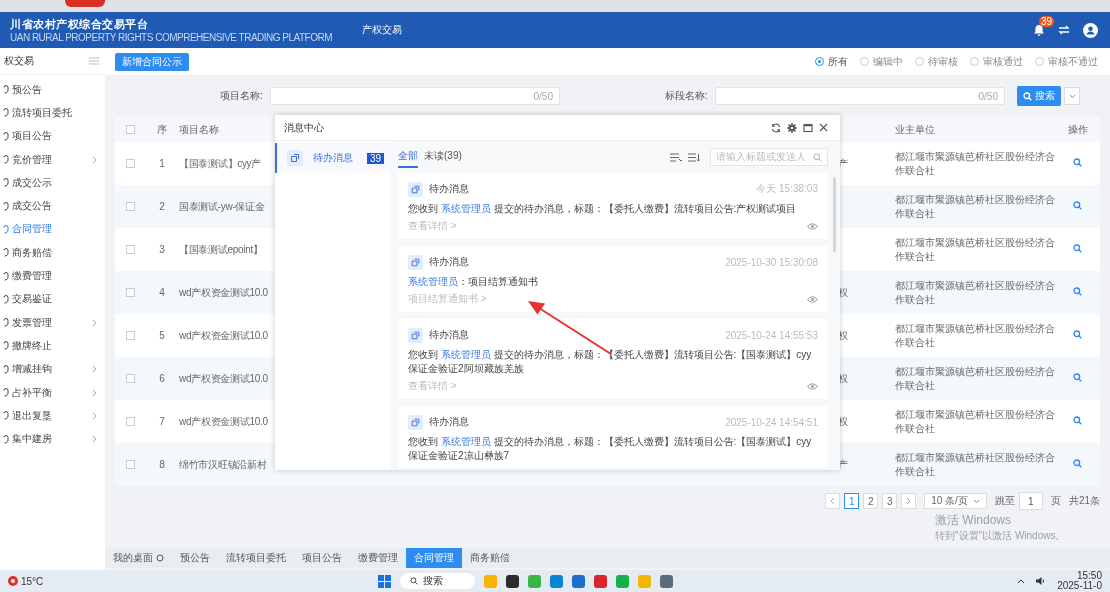  What do you see at coordinates (881, 61) in the screenshot?
I see `status-radio: 编辑中` at bounding box center [881, 61].